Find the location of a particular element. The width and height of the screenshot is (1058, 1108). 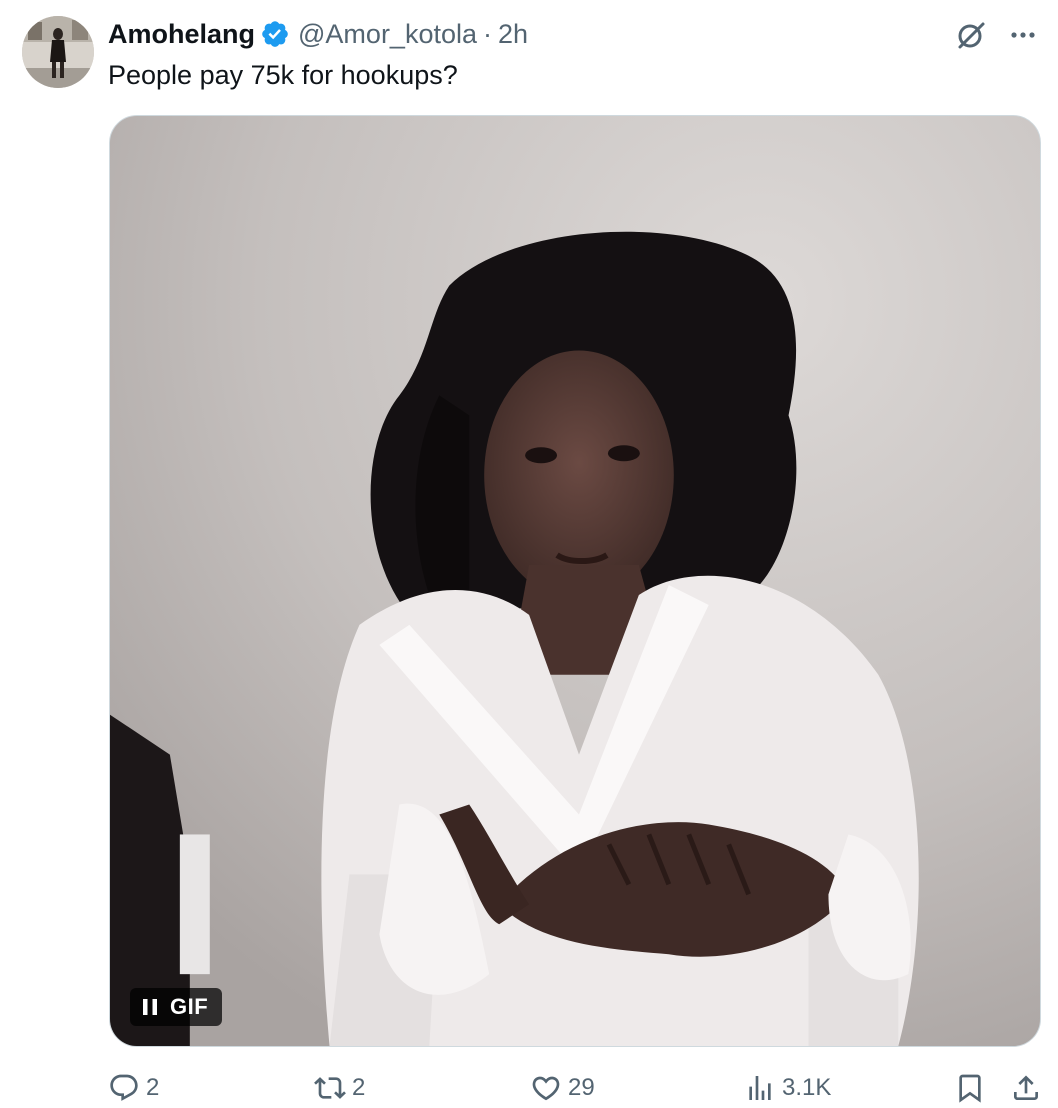

avatar-image is located at coordinates (58, 52).